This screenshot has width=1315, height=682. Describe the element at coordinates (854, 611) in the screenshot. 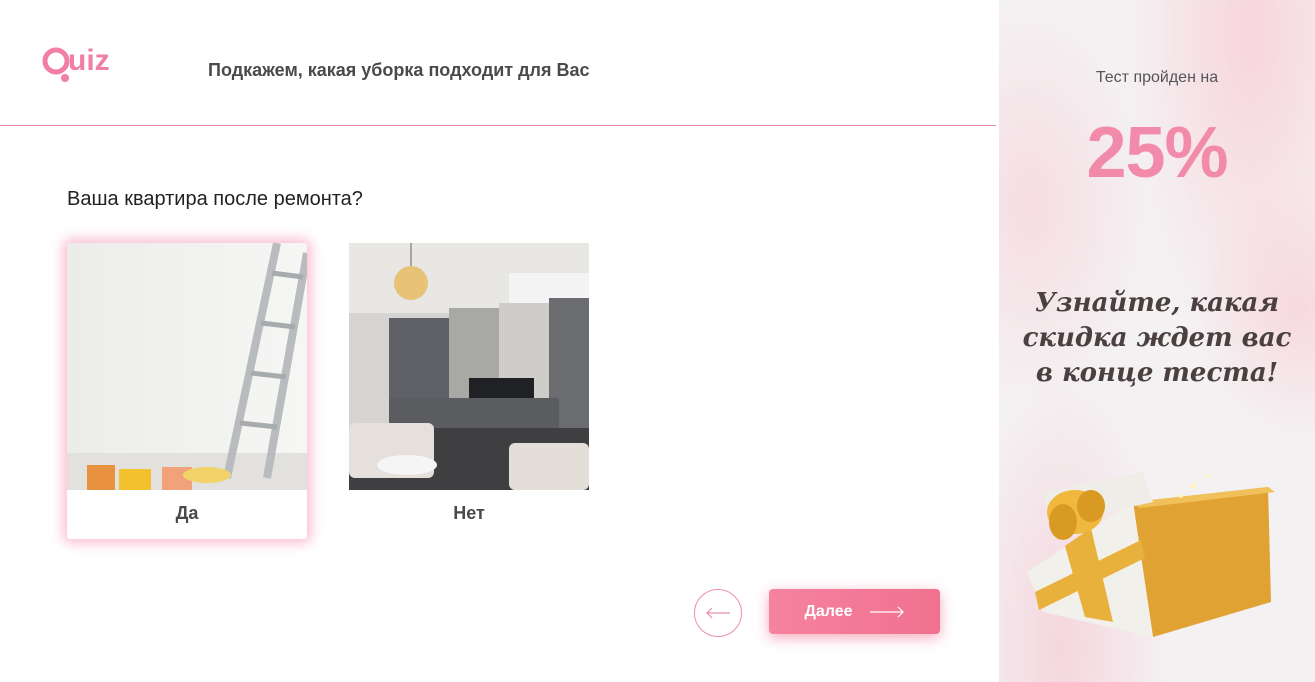

I see `next-button: Далее` at that location.